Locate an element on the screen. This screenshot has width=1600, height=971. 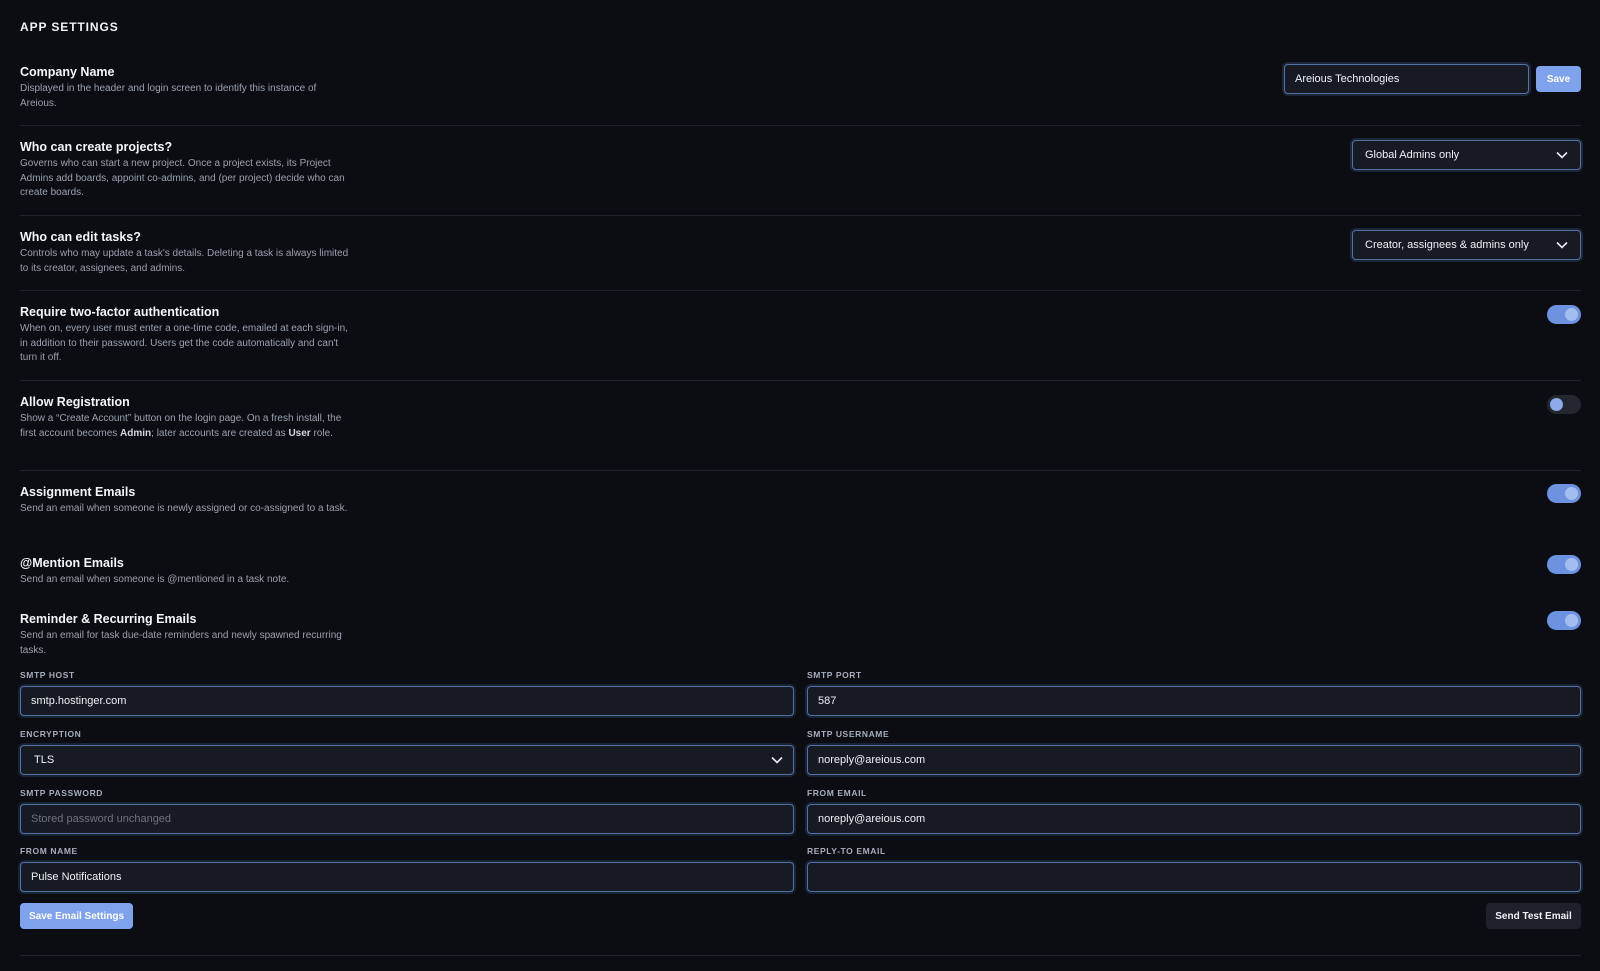
from-name-input: Pulse Notifications is located at coordinates (407, 877).